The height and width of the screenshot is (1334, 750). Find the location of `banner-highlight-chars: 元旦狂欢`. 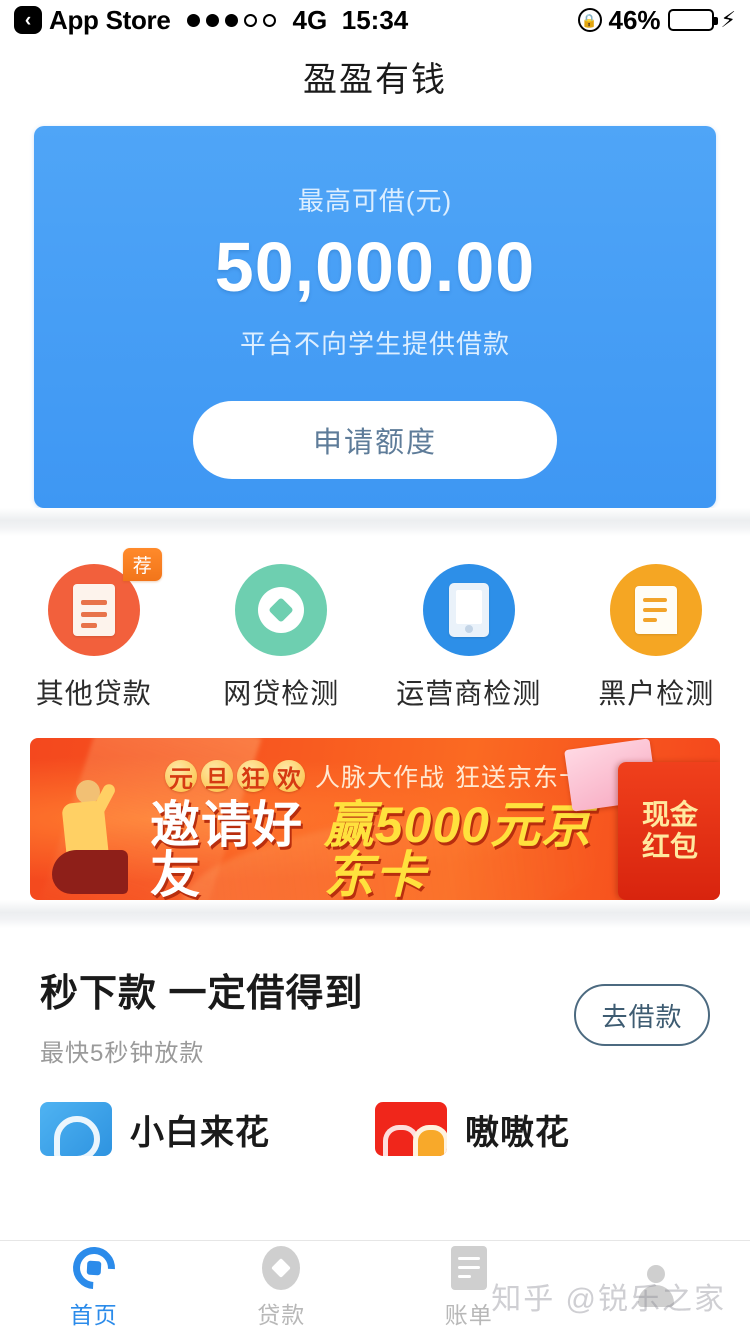

banner-highlight-chars: 元旦狂欢 is located at coordinates (234, 776).